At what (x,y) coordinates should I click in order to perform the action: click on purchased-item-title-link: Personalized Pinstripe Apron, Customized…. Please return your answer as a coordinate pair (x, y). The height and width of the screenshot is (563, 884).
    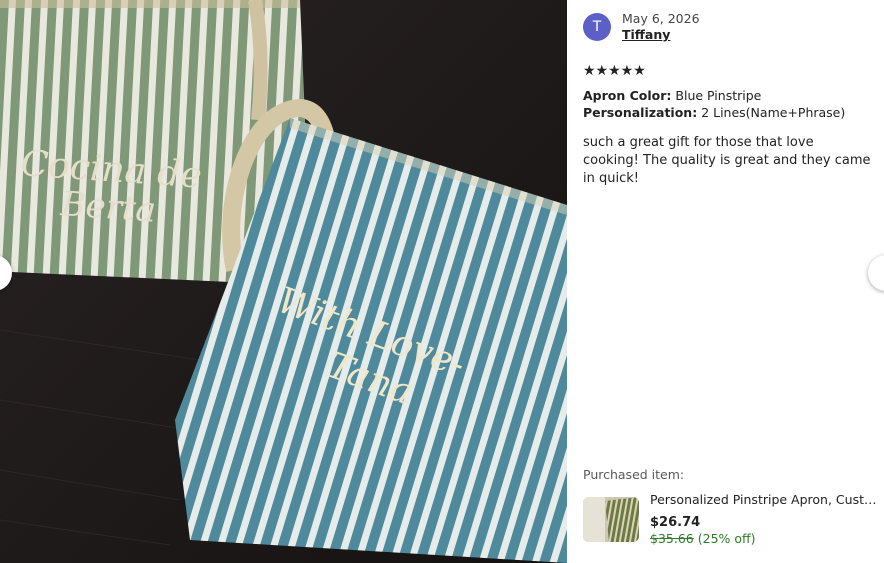
    Looking at the image, I should click on (764, 499).